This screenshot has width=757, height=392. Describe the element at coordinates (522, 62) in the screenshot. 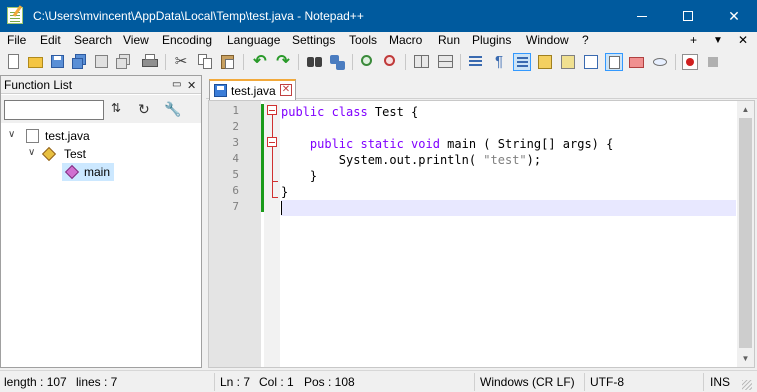

I see `indent-guide-icon` at that location.